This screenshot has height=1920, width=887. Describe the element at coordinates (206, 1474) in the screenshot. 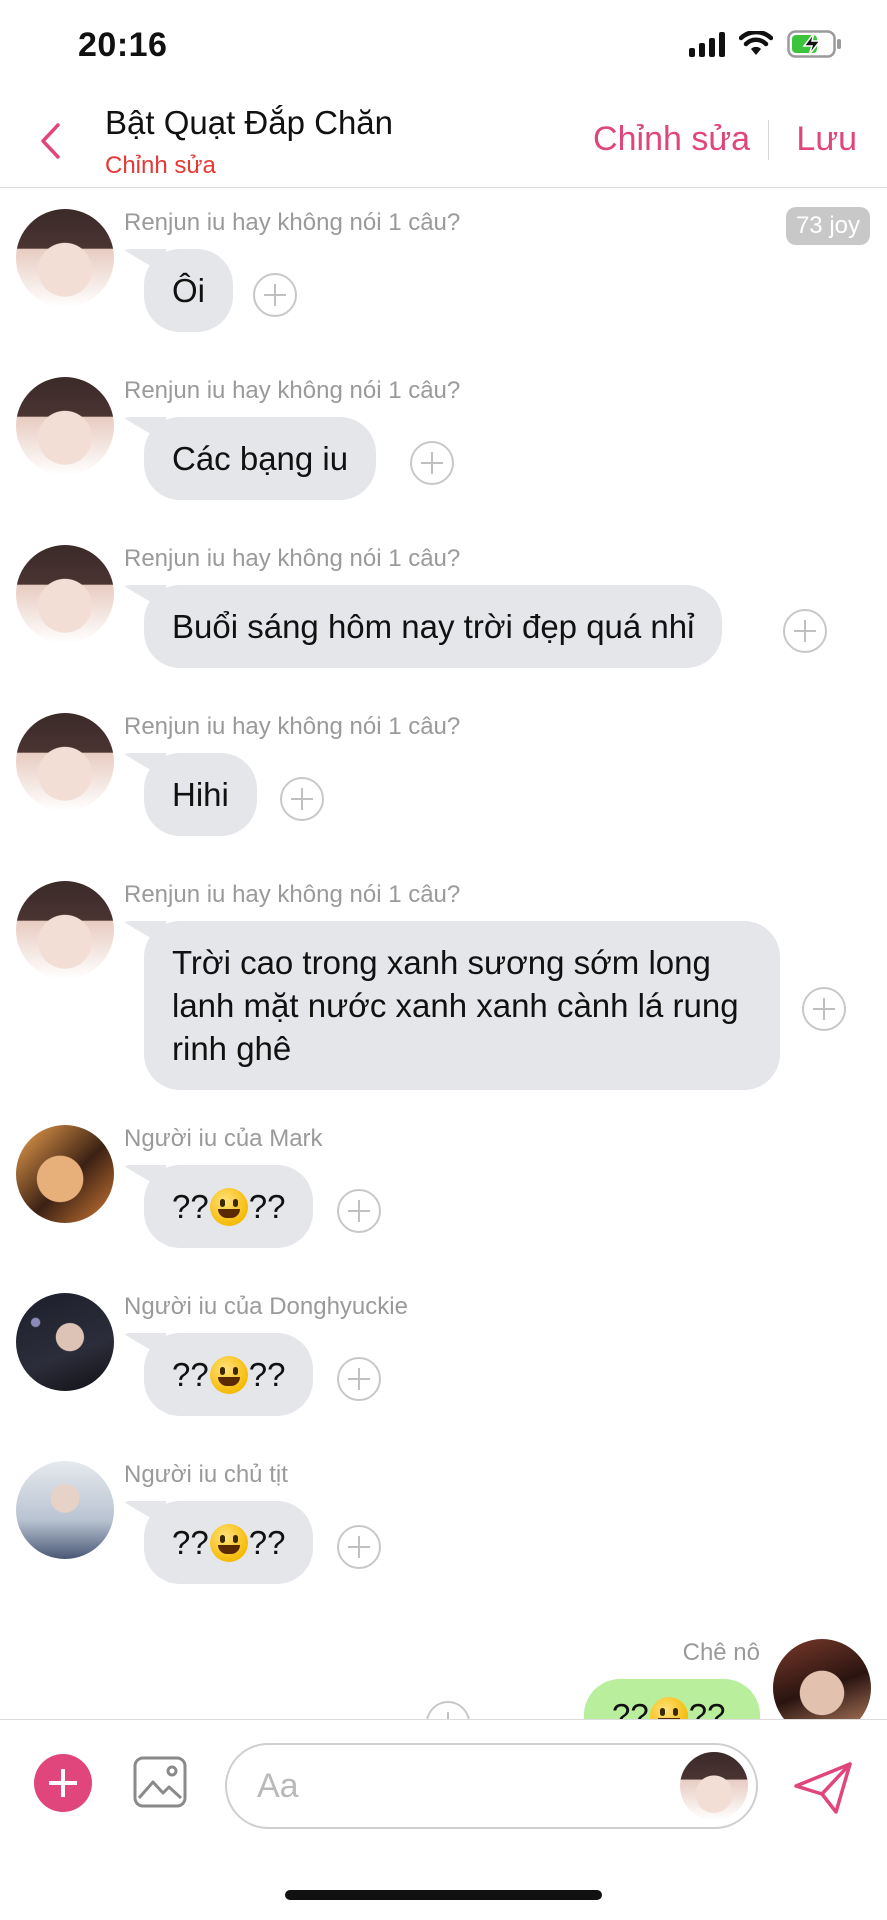

I see `sender-name: Người iu chủ tịt` at that location.